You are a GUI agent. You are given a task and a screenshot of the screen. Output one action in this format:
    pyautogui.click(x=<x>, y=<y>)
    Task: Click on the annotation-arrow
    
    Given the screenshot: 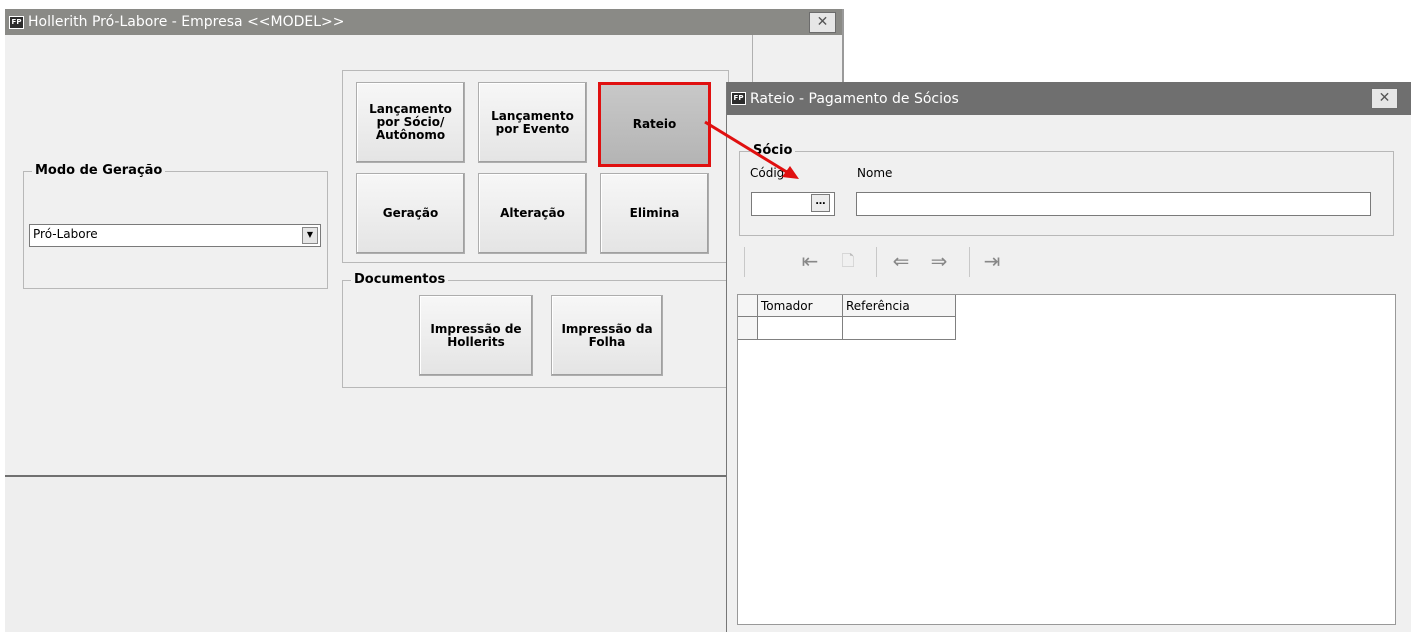 What is the action you would take?
    pyautogui.click(x=751, y=149)
    